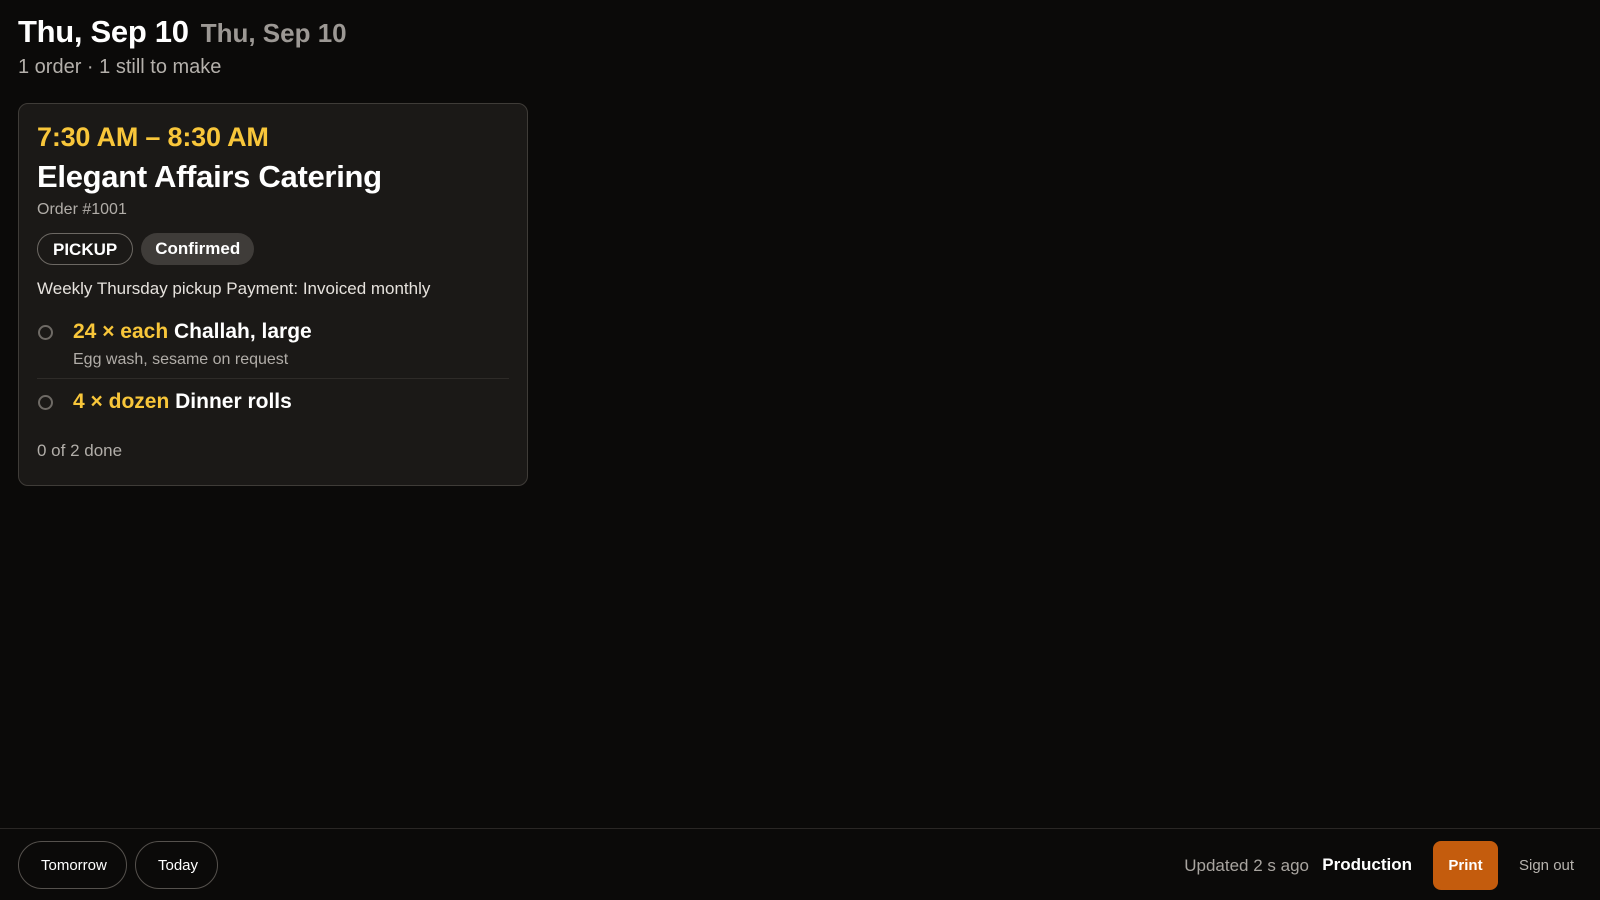 This screenshot has width=1600, height=900. I want to click on order-time-range: 7:30 AM – 8:30 AM, so click(153, 137).